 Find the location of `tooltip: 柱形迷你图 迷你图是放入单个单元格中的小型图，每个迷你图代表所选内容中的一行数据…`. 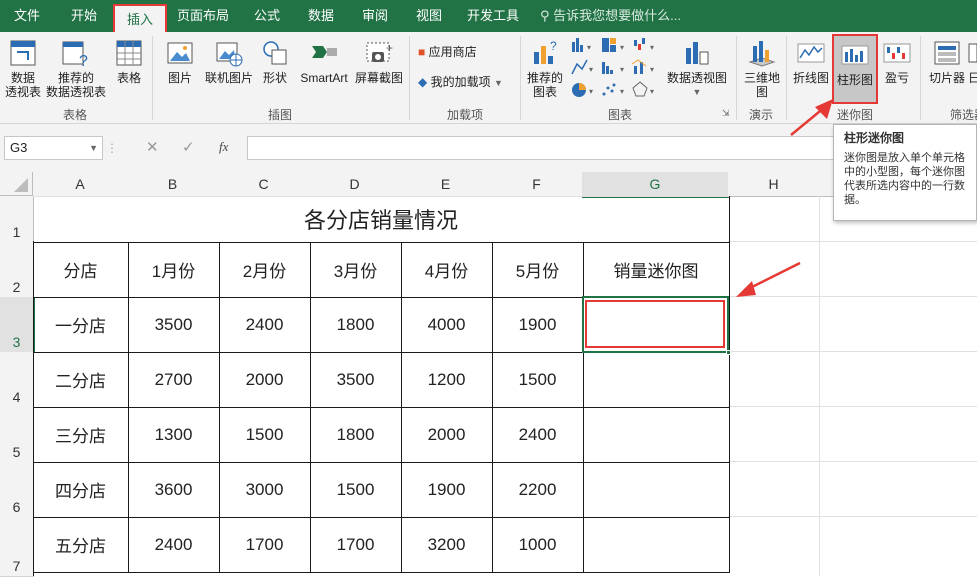

tooltip: 柱形迷你图 迷你图是放入单个单元格中的小型图，每个迷你图代表所选内容中的一行数据… is located at coordinates (905, 172).